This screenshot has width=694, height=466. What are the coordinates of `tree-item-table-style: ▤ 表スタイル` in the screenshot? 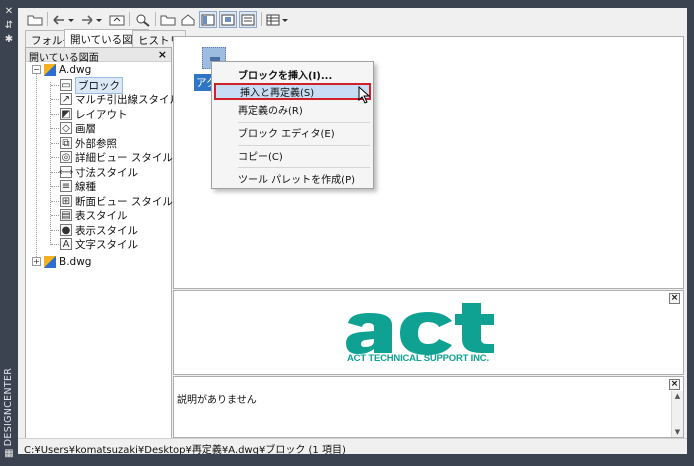 It's located at (94, 215).